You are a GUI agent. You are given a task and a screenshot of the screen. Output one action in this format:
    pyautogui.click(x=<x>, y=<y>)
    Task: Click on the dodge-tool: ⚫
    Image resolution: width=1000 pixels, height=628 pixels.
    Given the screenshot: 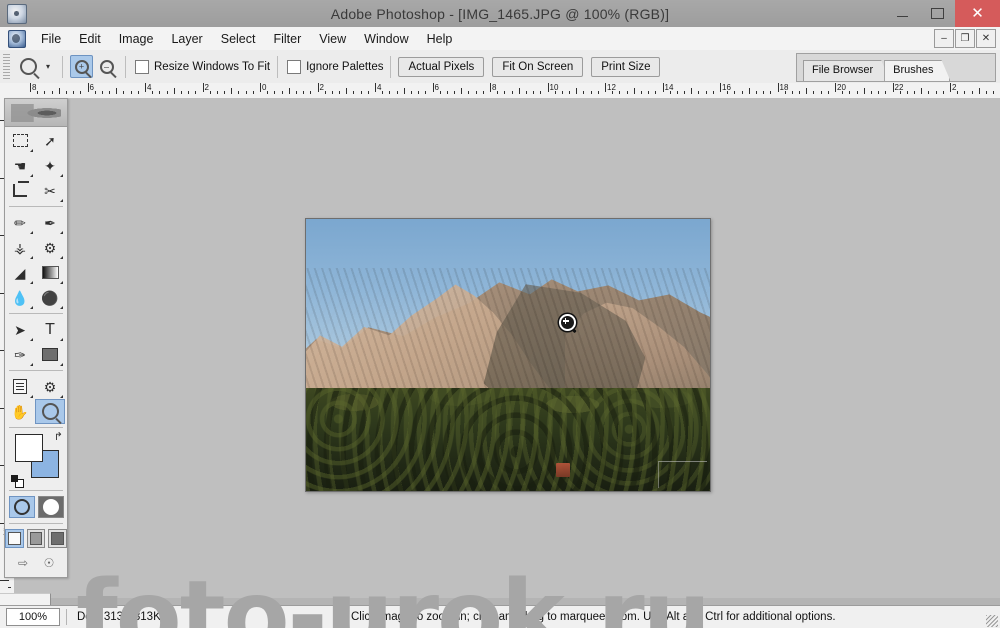 What is the action you would take?
    pyautogui.click(x=50, y=297)
    